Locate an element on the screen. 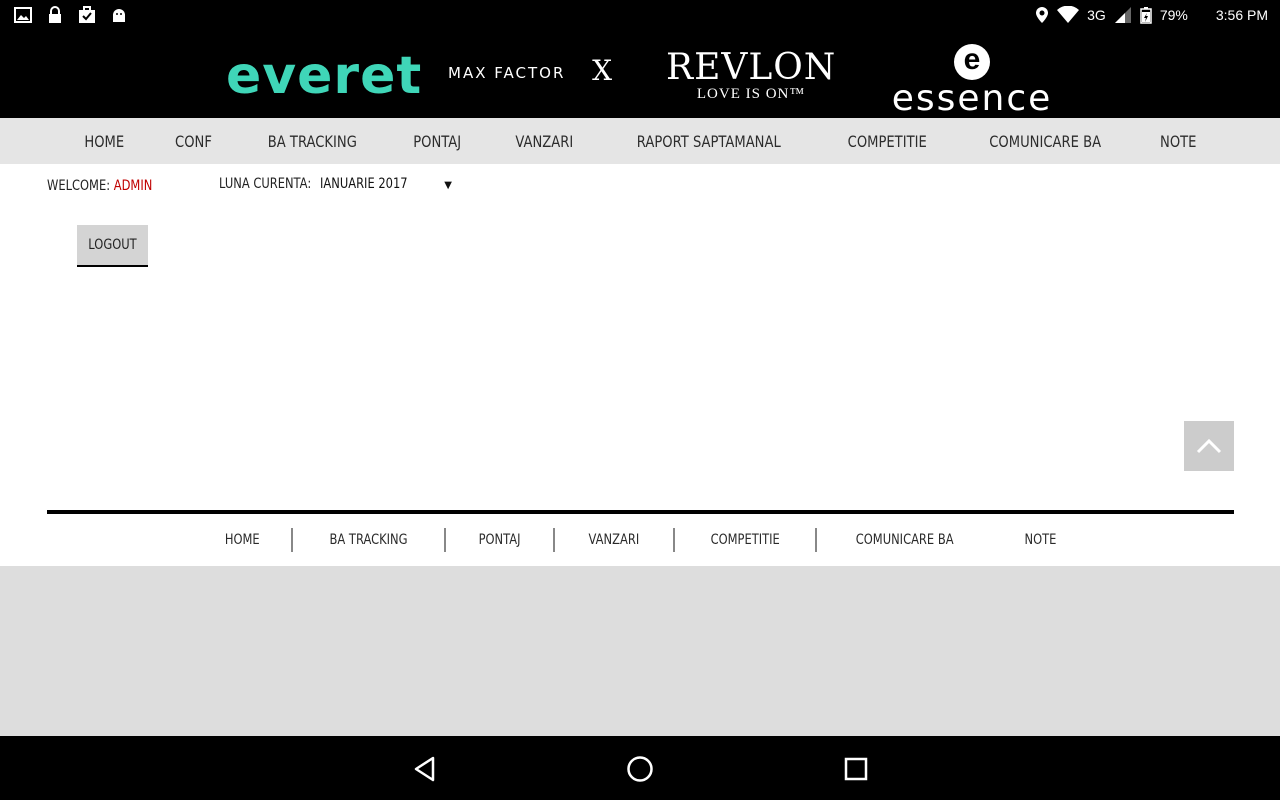  essence-wordmark: essence is located at coordinates (972, 98).